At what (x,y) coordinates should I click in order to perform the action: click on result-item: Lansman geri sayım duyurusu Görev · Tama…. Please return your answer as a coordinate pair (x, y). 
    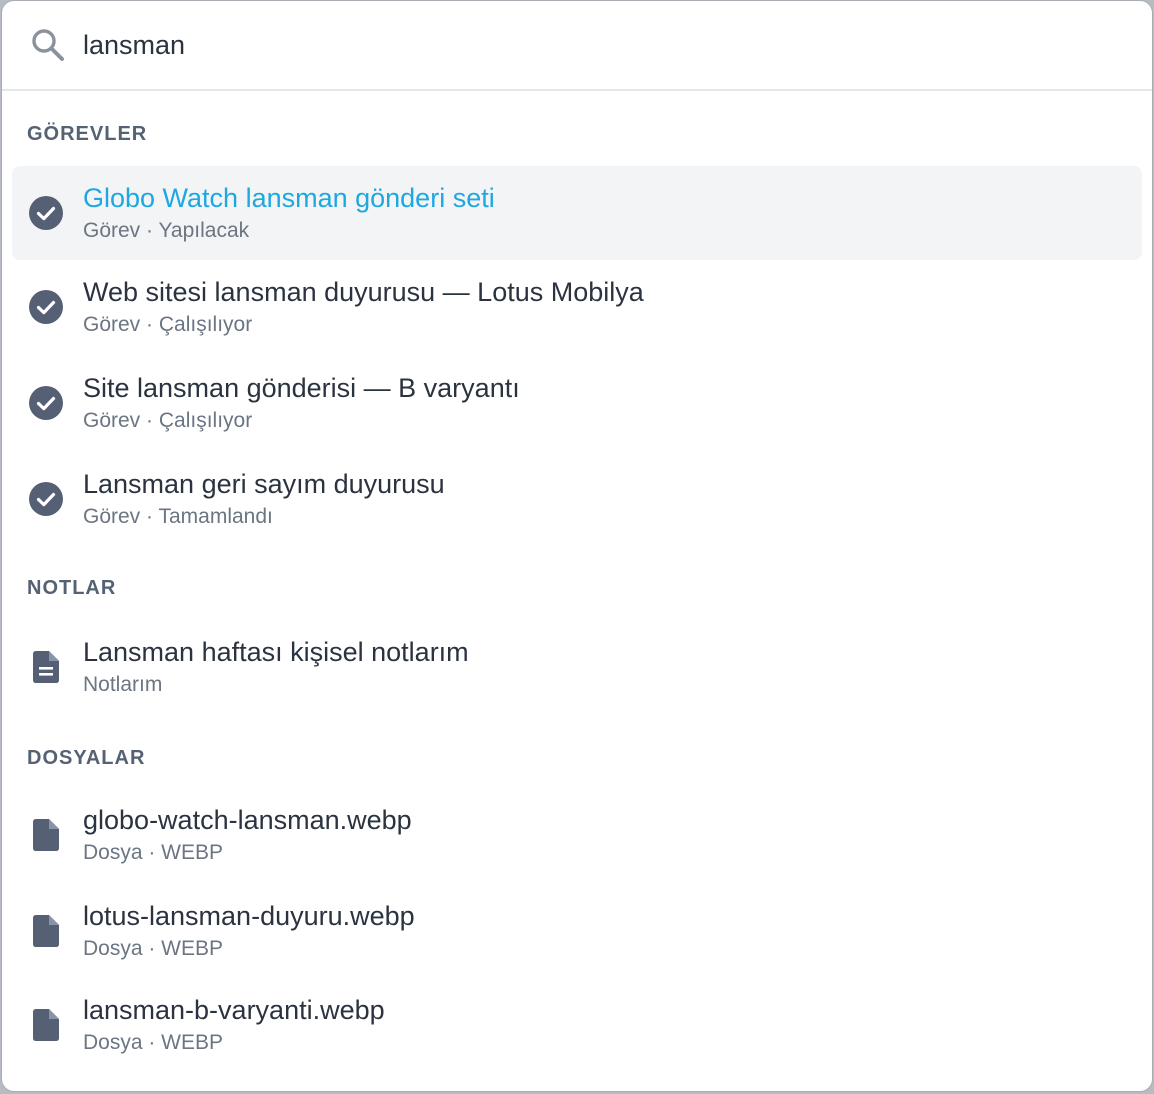
    Looking at the image, I should click on (577, 499).